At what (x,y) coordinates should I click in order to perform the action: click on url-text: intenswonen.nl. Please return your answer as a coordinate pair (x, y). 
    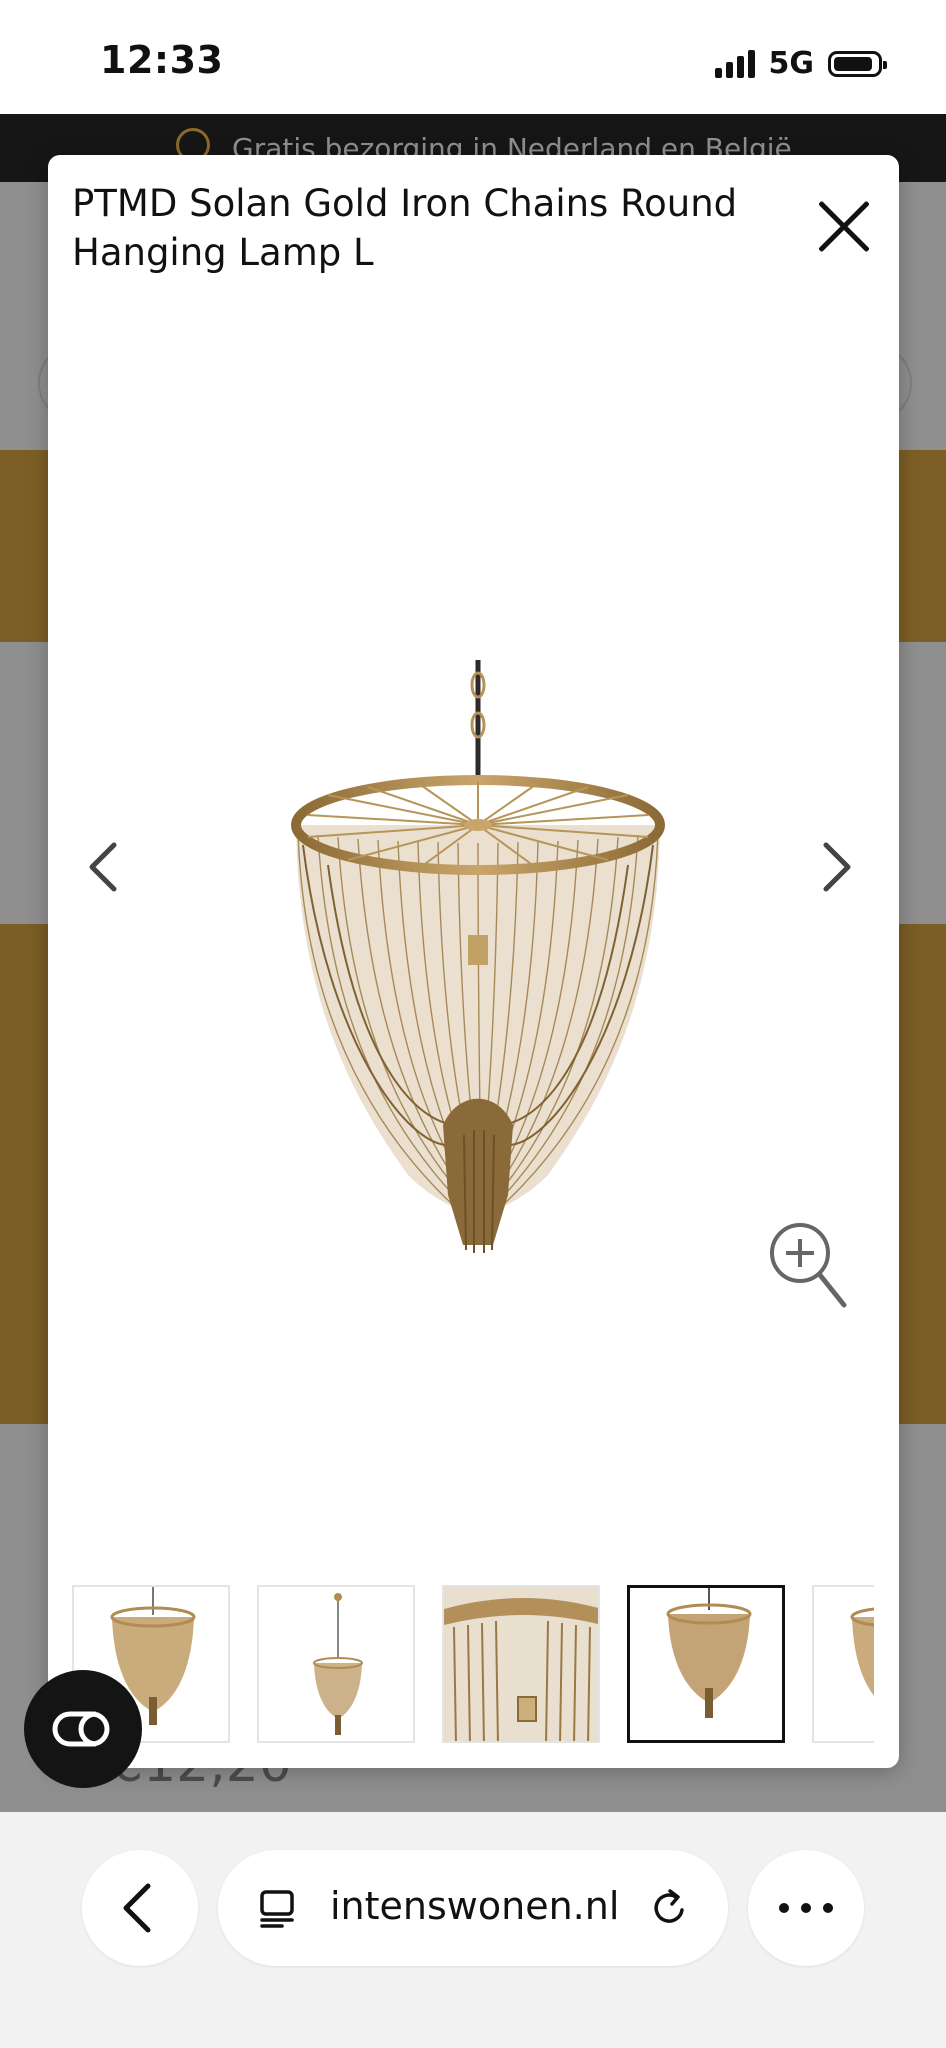
    Looking at the image, I should click on (475, 1906).